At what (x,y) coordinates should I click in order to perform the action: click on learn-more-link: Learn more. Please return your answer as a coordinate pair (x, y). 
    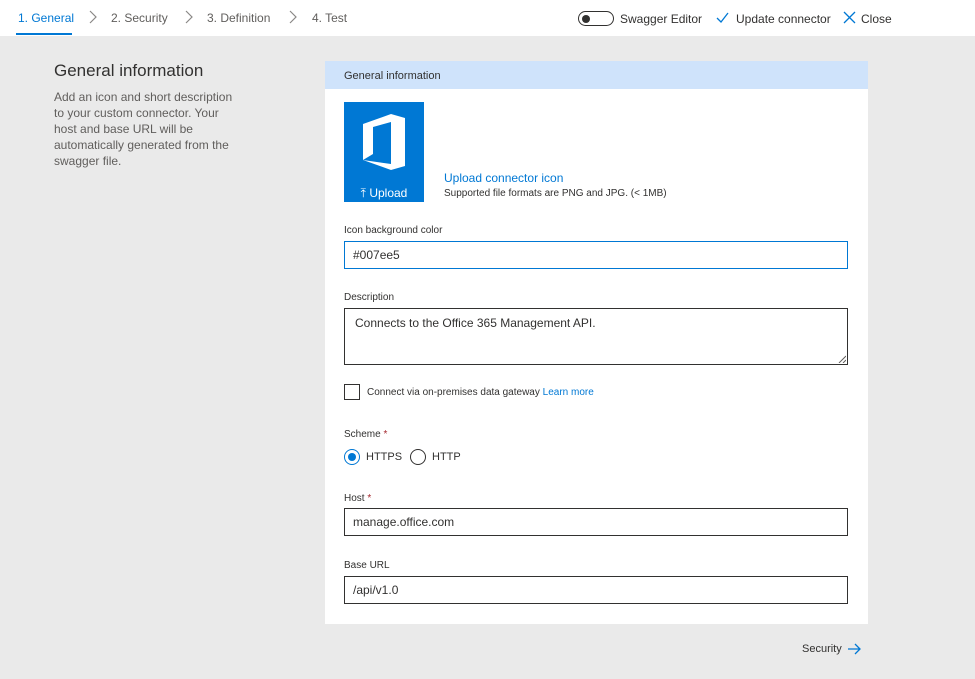
    Looking at the image, I should click on (568, 392).